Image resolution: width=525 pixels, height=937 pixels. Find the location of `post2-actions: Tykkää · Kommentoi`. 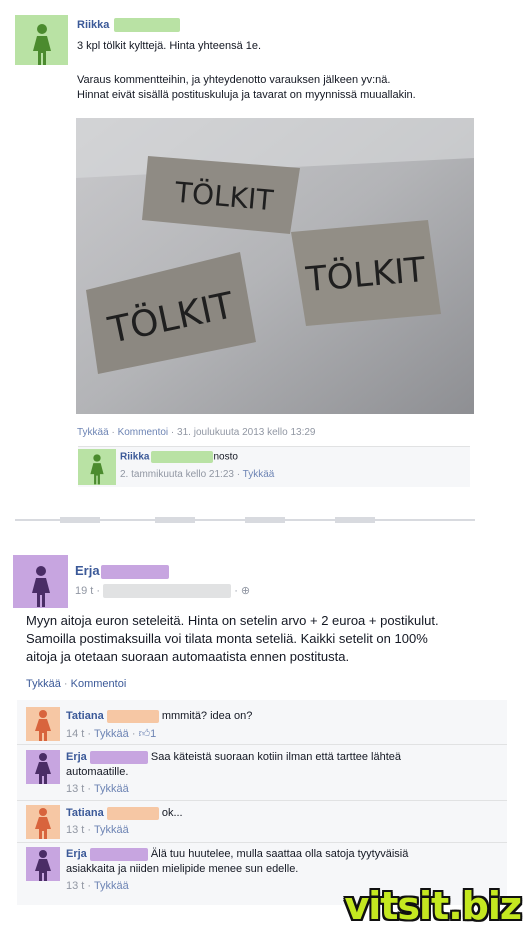

post2-actions: Tykkää · Kommentoi is located at coordinates (76, 684).